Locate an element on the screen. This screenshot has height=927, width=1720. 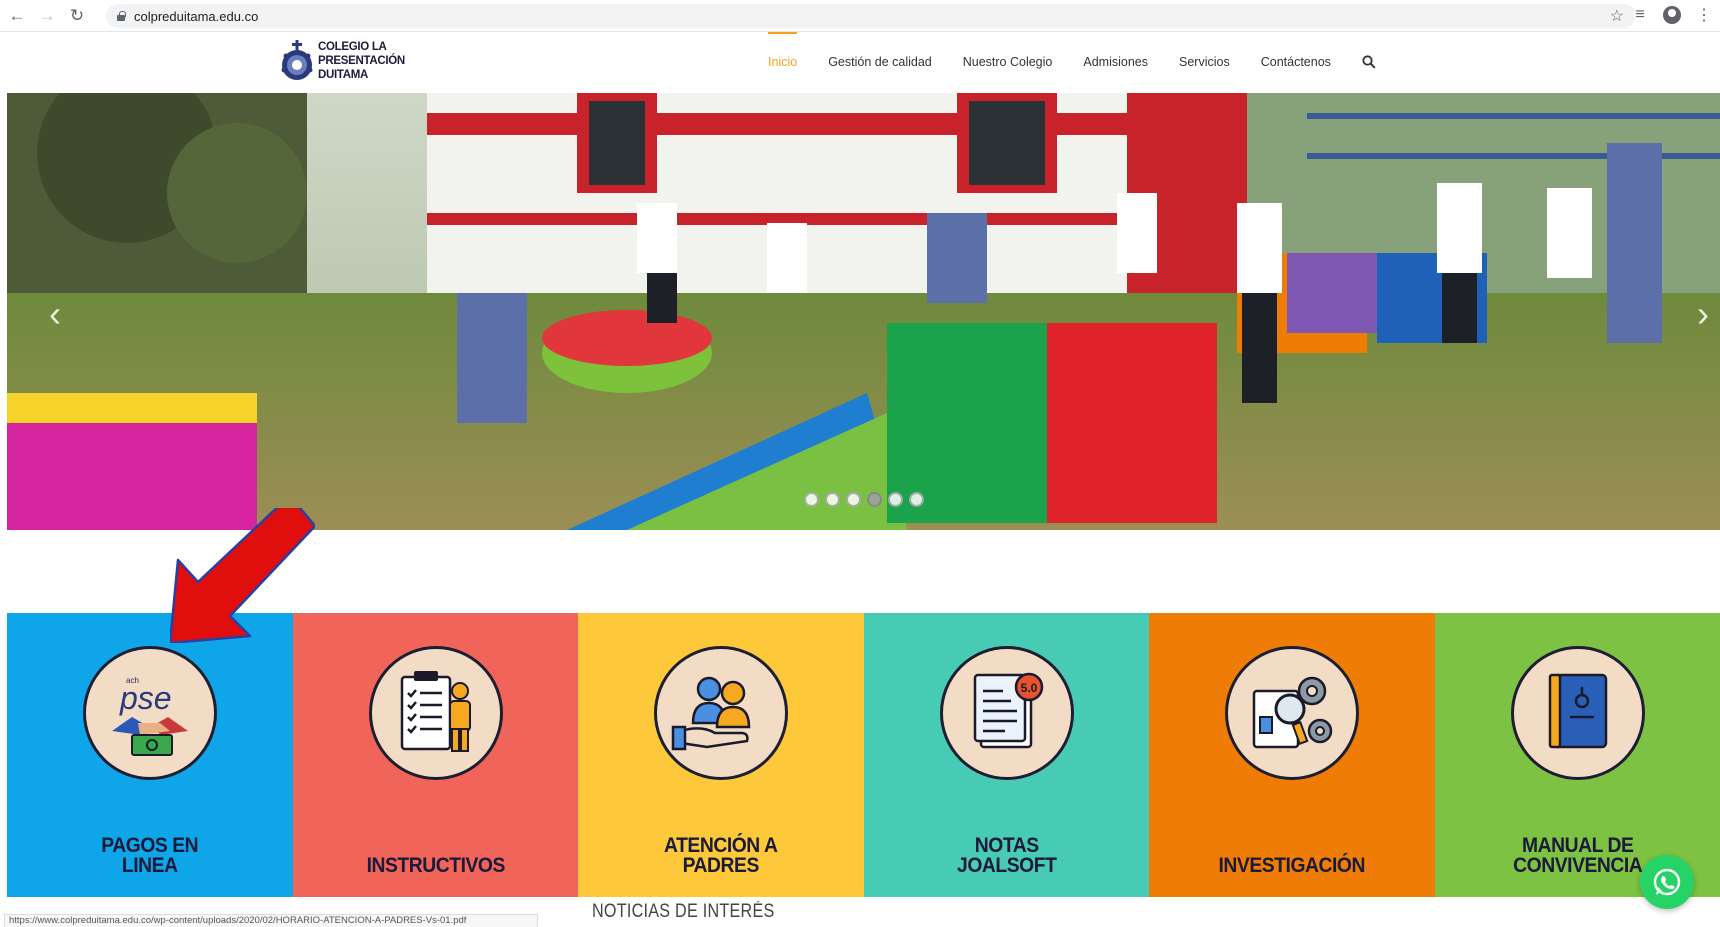
quick-link-tile: INSTRUCTIVOS is located at coordinates (435, 755).